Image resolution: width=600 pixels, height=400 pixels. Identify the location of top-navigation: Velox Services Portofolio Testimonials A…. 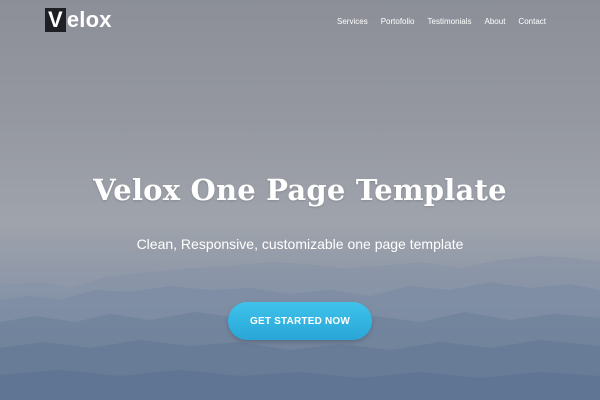
(300, 20).